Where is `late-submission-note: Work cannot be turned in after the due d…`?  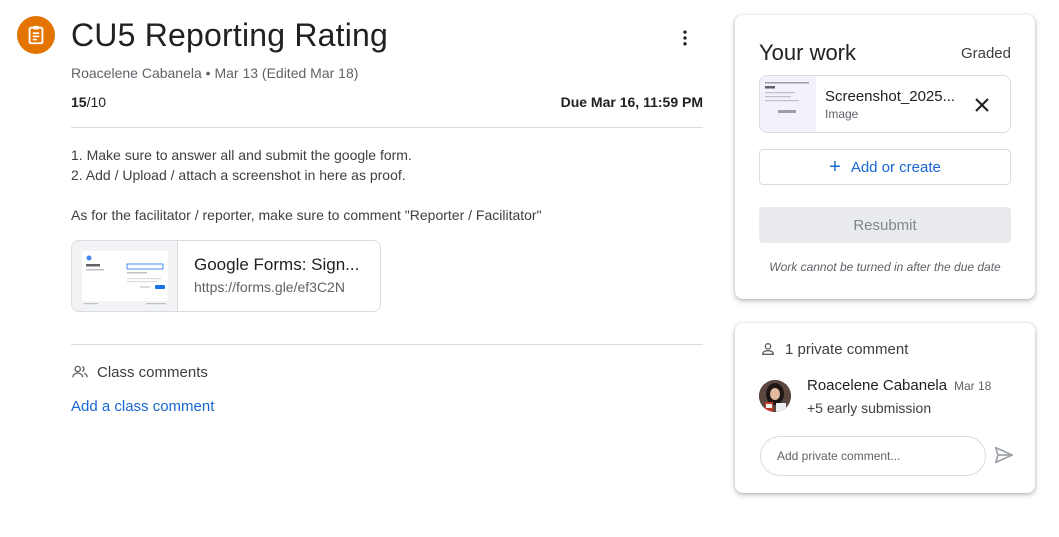 late-submission-note: Work cannot be turned in after the due d… is located at coordinates (885, 267).